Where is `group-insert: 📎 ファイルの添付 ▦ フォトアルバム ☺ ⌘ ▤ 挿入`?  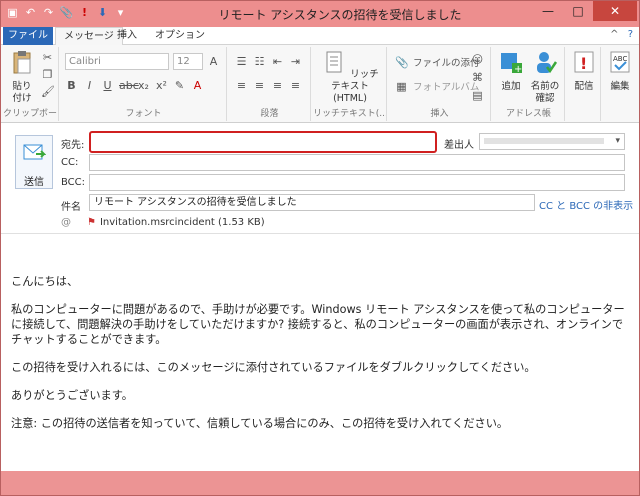 group-insert: 📎 ファイルの添付 ▦ フォトアルバム ☺ ⌘ ▤ 挿入 is located at coordinates (440, 84).